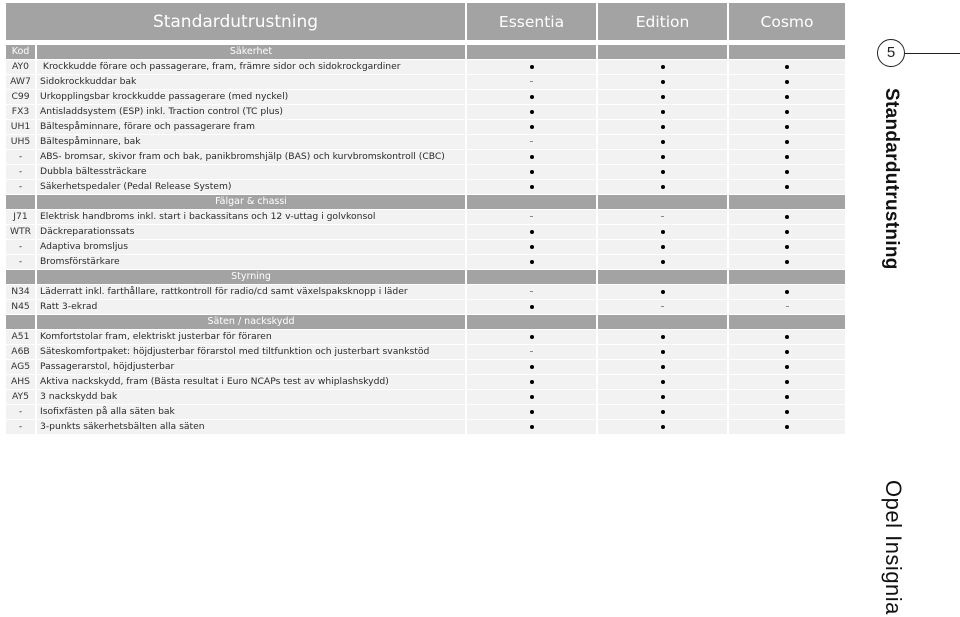 The image size is (960, 617). What do you see at coordinates (251, 232) in the screenshot?
I see `feature-description: Däckreparationssats` at bounding box center [251, 232].